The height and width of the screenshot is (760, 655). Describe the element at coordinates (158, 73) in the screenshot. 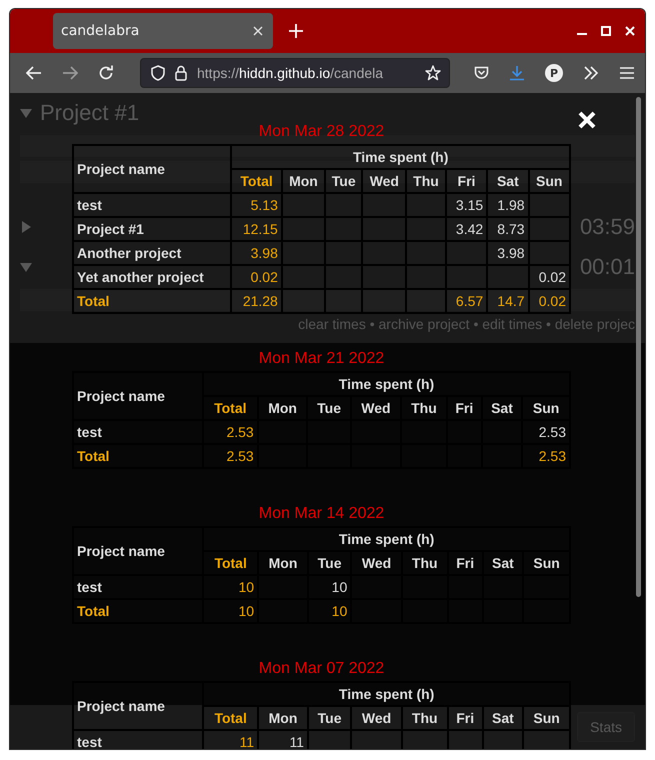

I see `shield-icon` at that location.